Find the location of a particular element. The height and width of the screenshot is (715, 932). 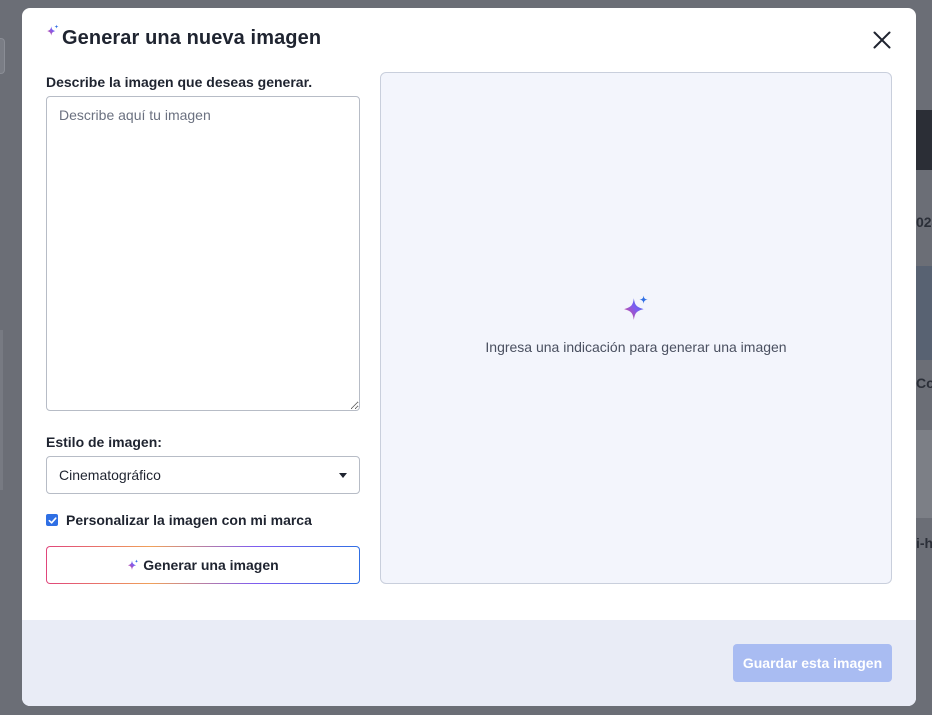

save-image-button: Guardar esta imagen is located at coordinates (812, 663).